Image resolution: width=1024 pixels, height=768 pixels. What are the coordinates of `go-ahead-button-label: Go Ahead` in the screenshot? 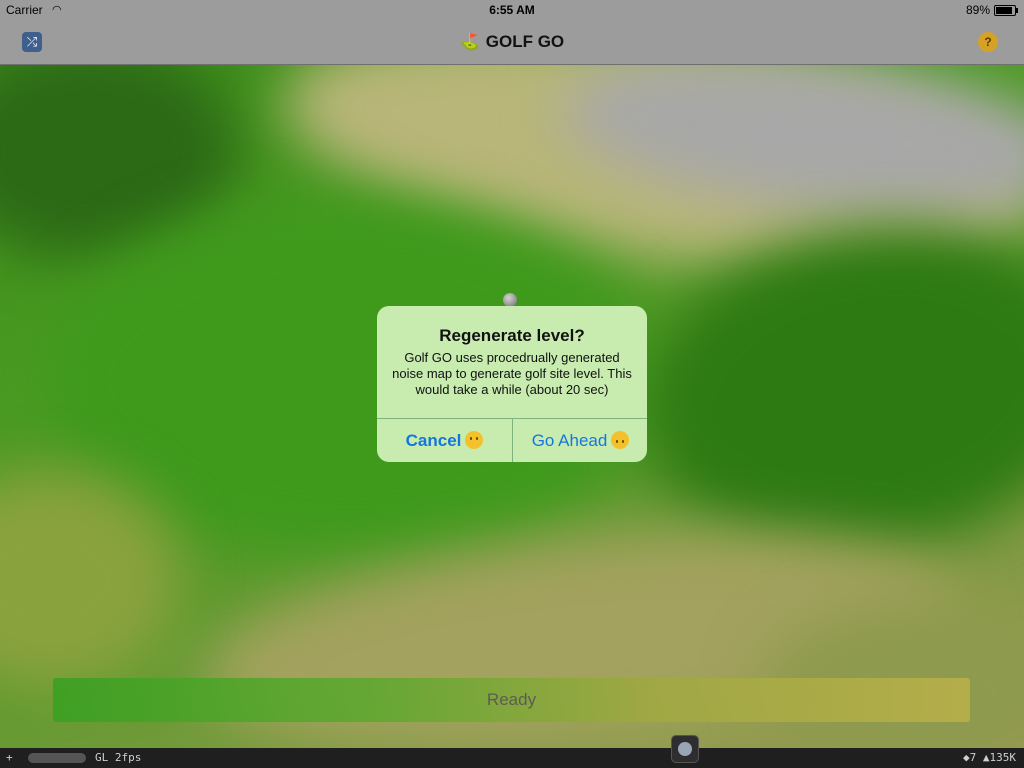 It's located at (569, 440).